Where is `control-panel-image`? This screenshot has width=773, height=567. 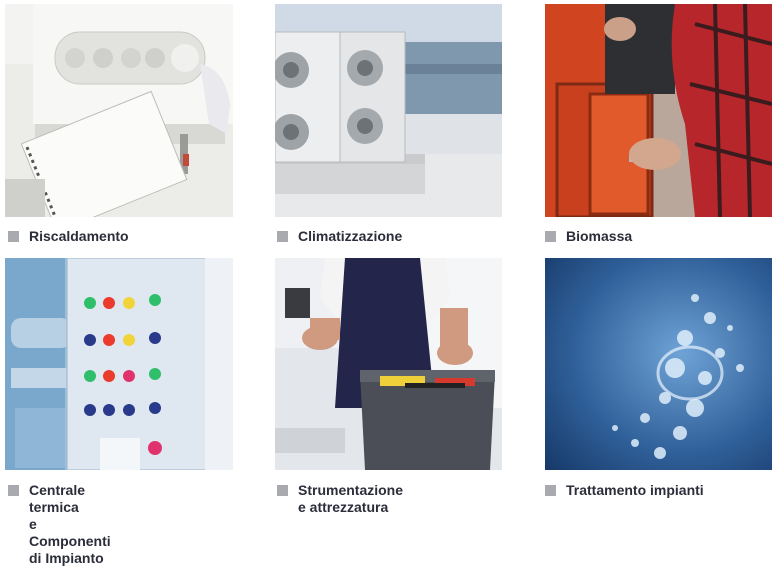
control-panel-image is located at coordinates (119, 364).